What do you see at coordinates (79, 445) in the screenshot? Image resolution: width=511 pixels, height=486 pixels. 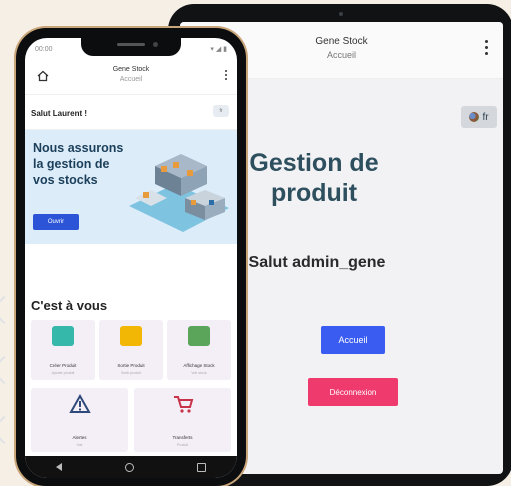 I see `card-sub: Voir` at bounding box center [79, 445].